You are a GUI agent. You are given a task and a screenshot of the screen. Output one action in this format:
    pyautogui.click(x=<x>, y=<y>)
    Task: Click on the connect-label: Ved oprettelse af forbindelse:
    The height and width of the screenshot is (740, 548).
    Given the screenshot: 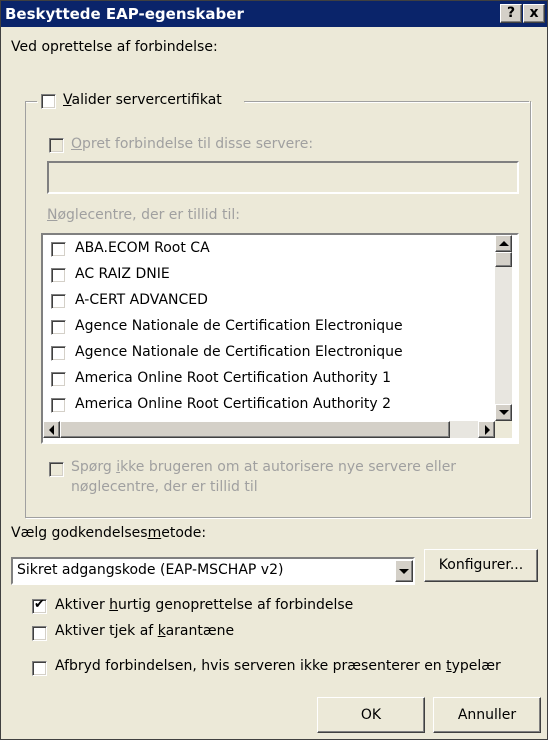 What is the action you would take?
    pyautogui.click(x=114, y=47)
    